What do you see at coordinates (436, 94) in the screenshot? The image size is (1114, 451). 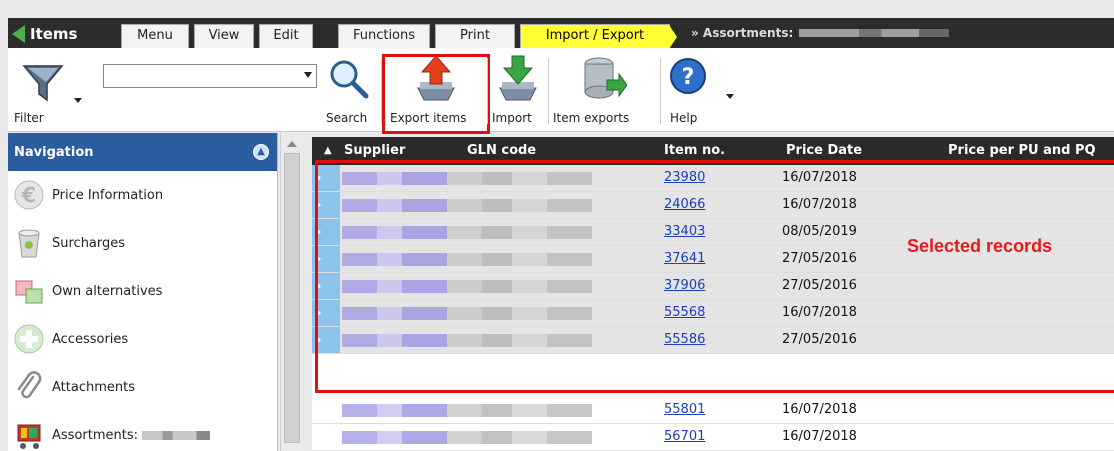 I see `export-highlight-box` at bounding box center [436, 94].